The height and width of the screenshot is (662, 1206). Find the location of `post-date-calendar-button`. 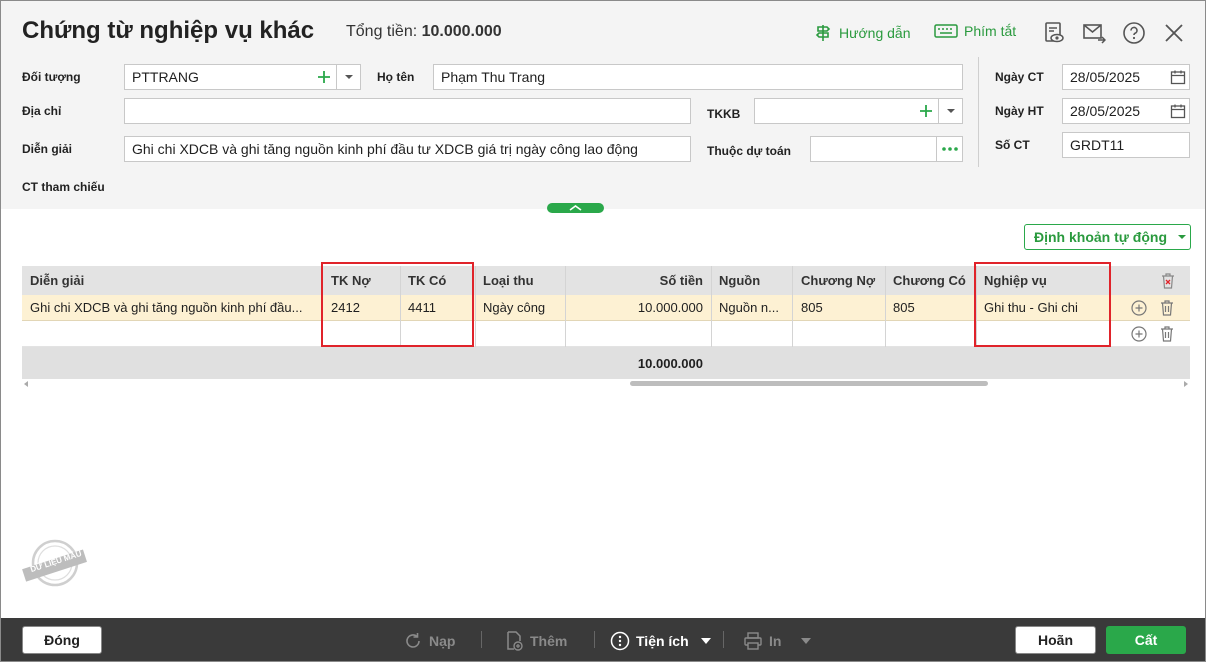

post-date-calendar-button is located at coordinates (1178, 111).